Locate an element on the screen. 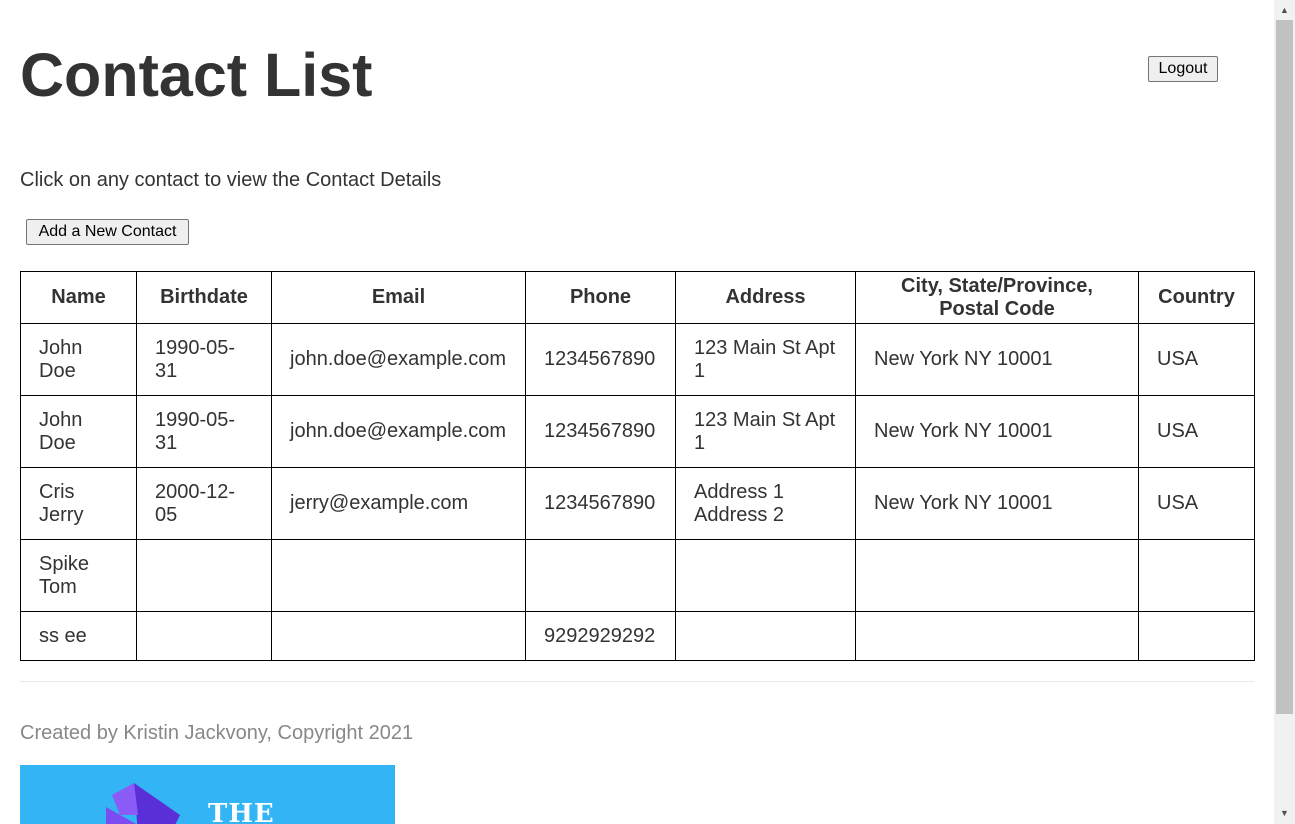  cell-name: Cris Jerry is located at coordinates (78, 503).